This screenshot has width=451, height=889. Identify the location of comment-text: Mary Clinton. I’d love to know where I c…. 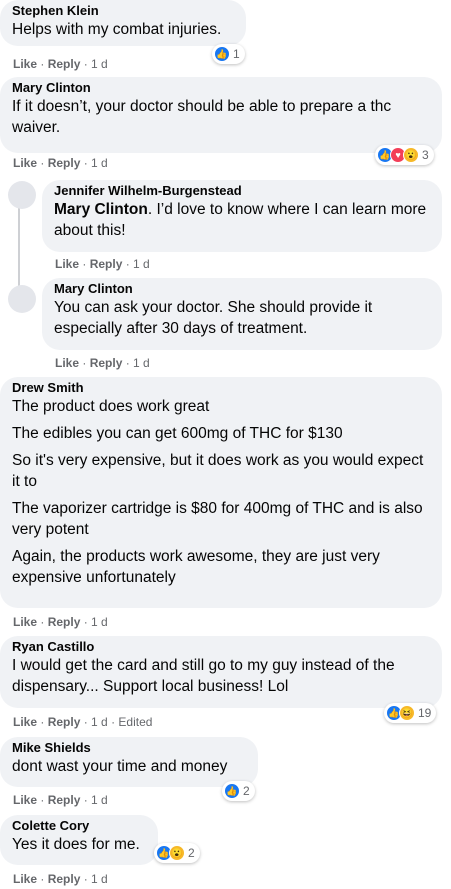
(240, 220).